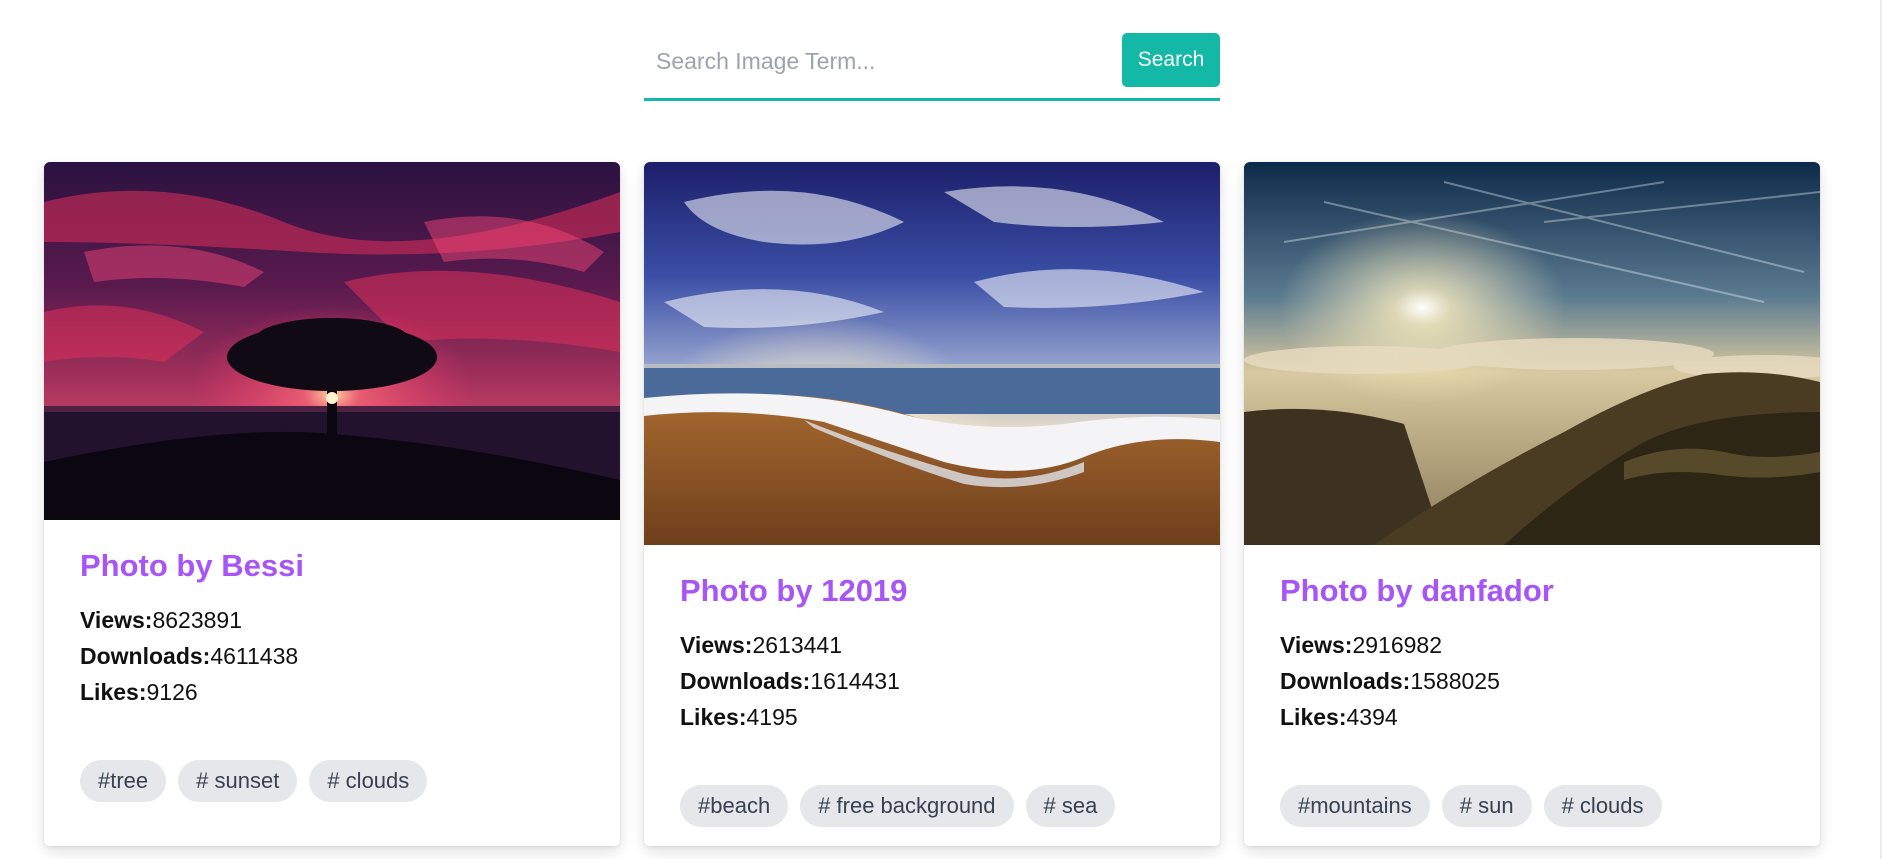  Describe the element at coordinates (1390, 681) in the screenshot. I see `downloads-stat: Downloads:1588025` at that location.